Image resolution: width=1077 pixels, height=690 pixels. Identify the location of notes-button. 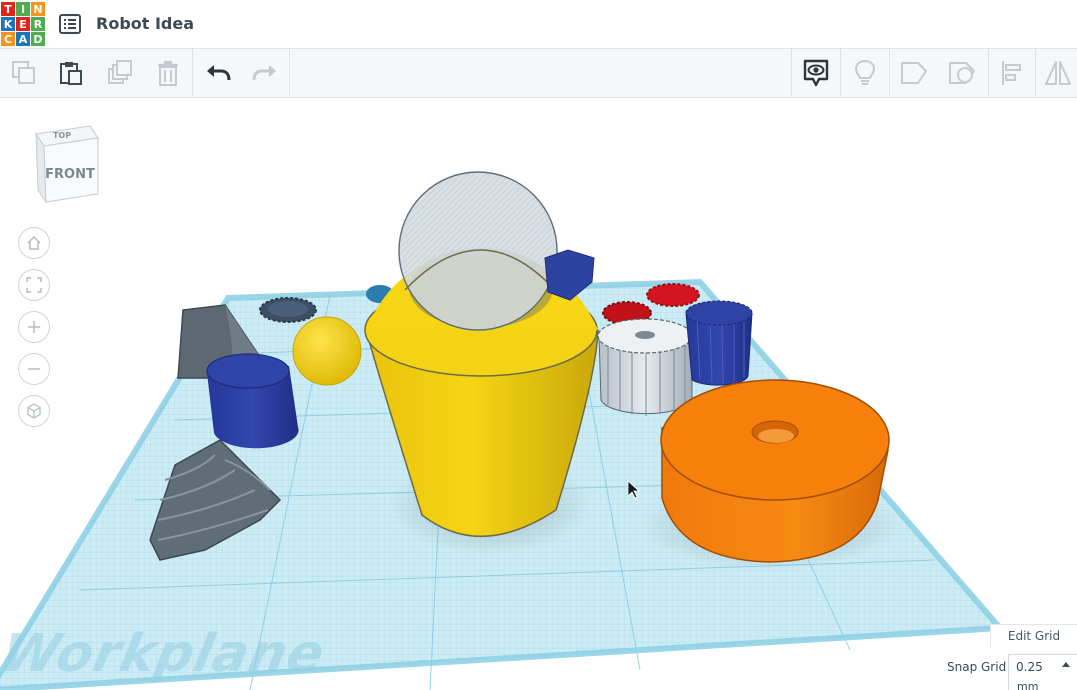
(865, 73).